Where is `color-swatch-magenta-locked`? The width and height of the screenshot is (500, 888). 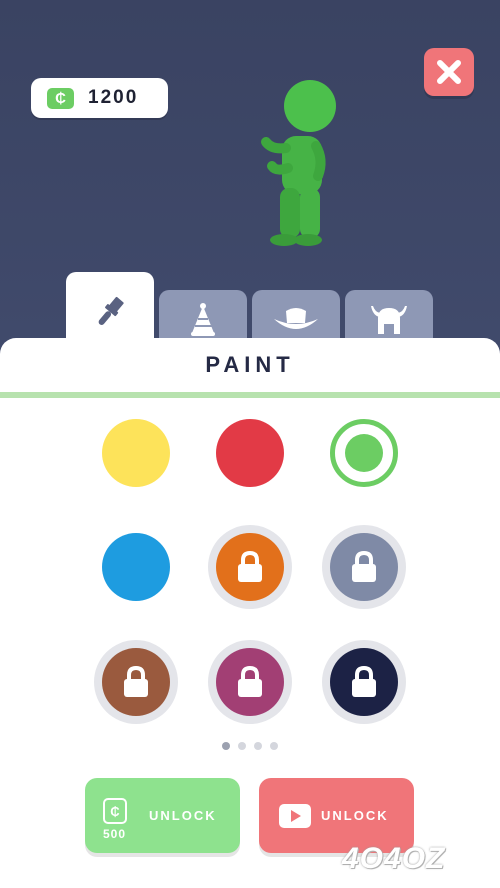 color-swatch-magenta-locked is located at coordinates (250, 682).